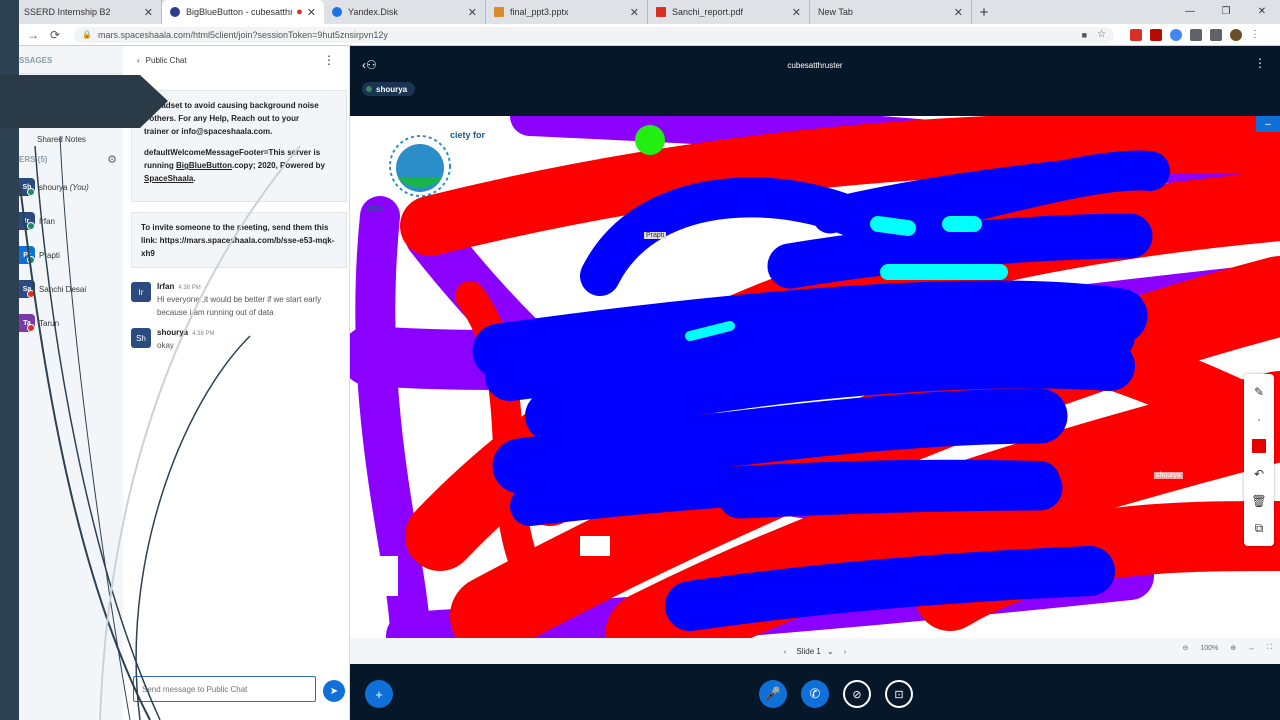 This screenshot has width=1280, height=720. Describe the element at coordinates (567, 12) in the screenshot. I see `tab-final-ppt: final_ppt3.pptx ✕` at that location.